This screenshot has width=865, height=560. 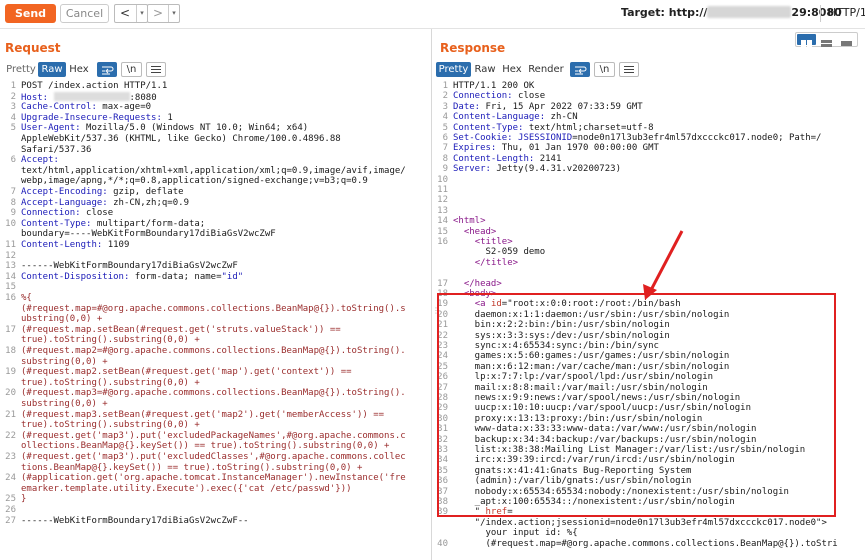 I want to click on layout-side-by-side-icon, so click(x=806, y=40).